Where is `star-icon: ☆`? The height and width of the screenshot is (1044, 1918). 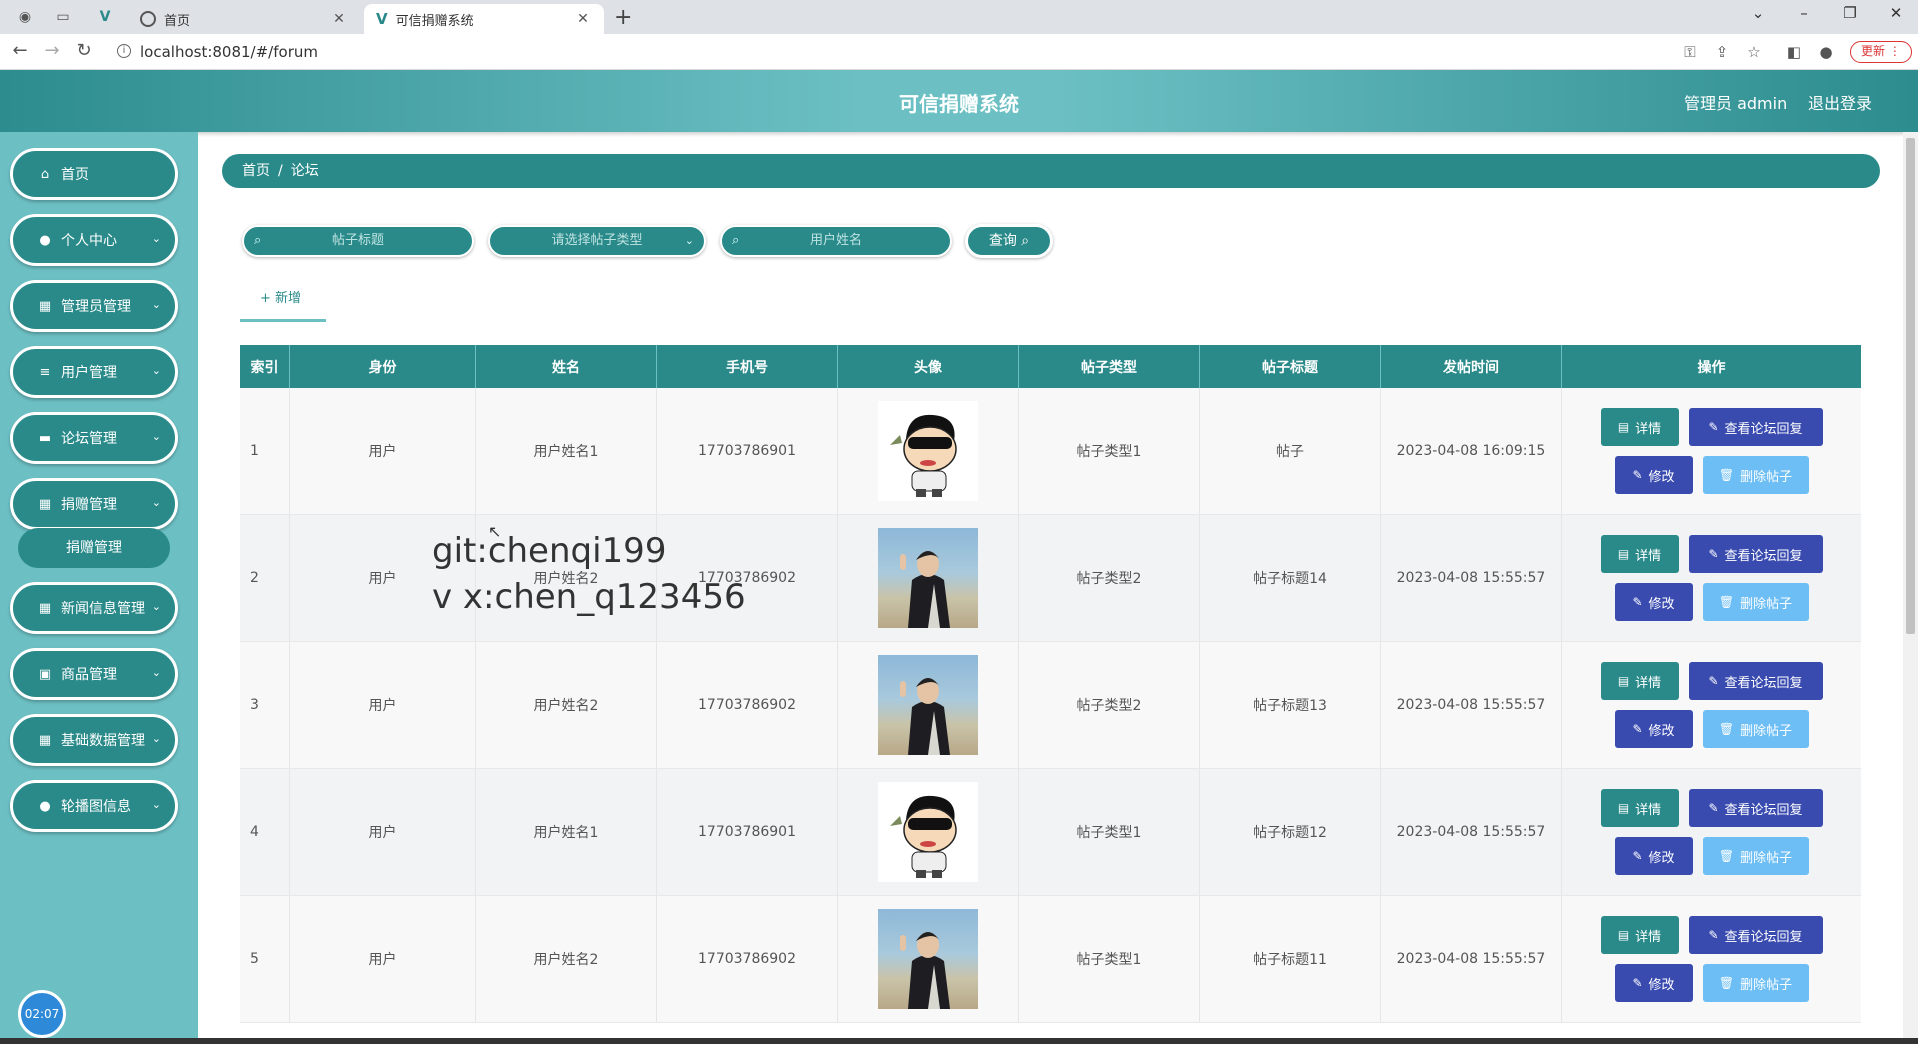 star-icon: ☆ is located at coordinates (1754, 52).